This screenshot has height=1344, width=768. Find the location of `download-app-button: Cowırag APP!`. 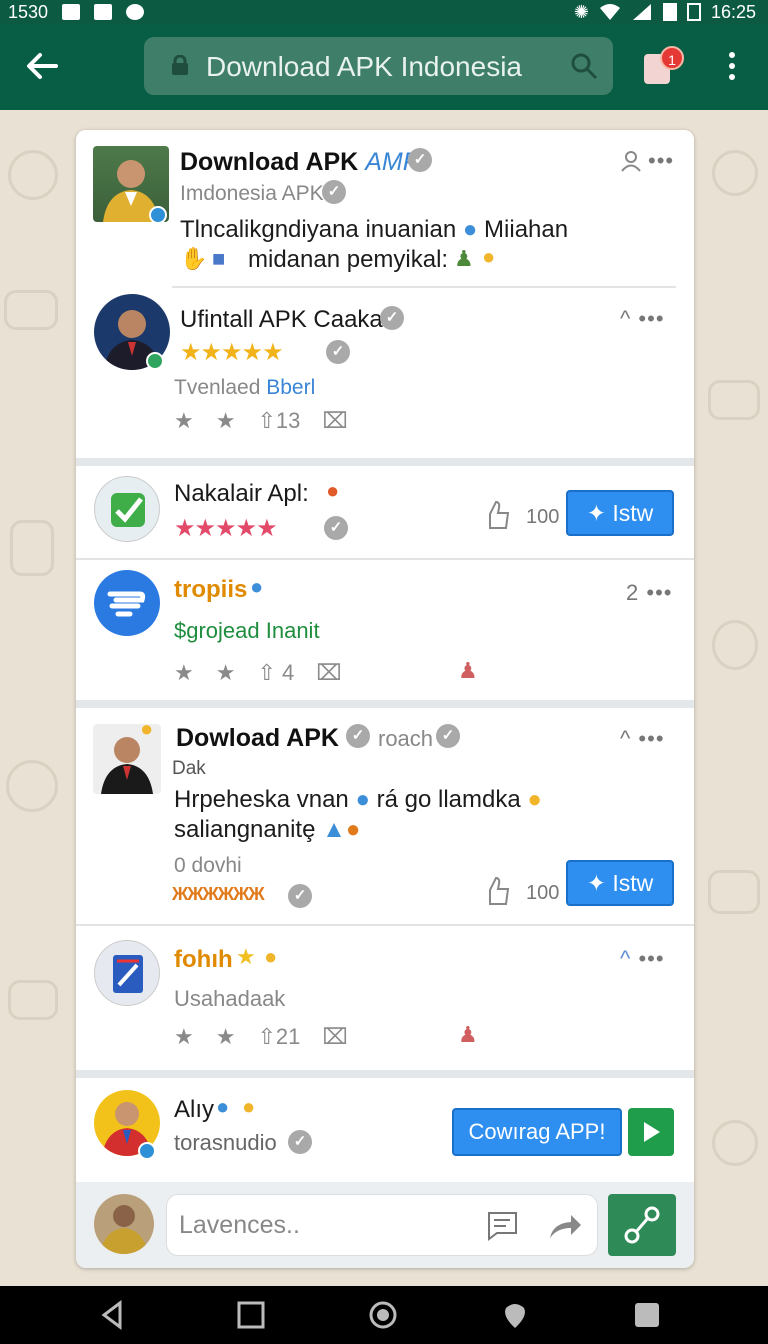

download-app-button: Cowırag APP! is located at coordinates (537, 1132).